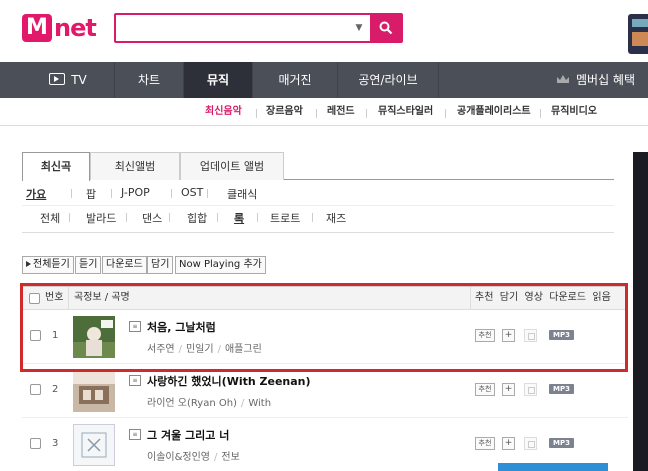 The height and width of the screenshot is (471, 648). What do you see at coordinates (243, 349) in the screenshot?
I see `label-link: 애플그린` at bounding box center [243, 349].